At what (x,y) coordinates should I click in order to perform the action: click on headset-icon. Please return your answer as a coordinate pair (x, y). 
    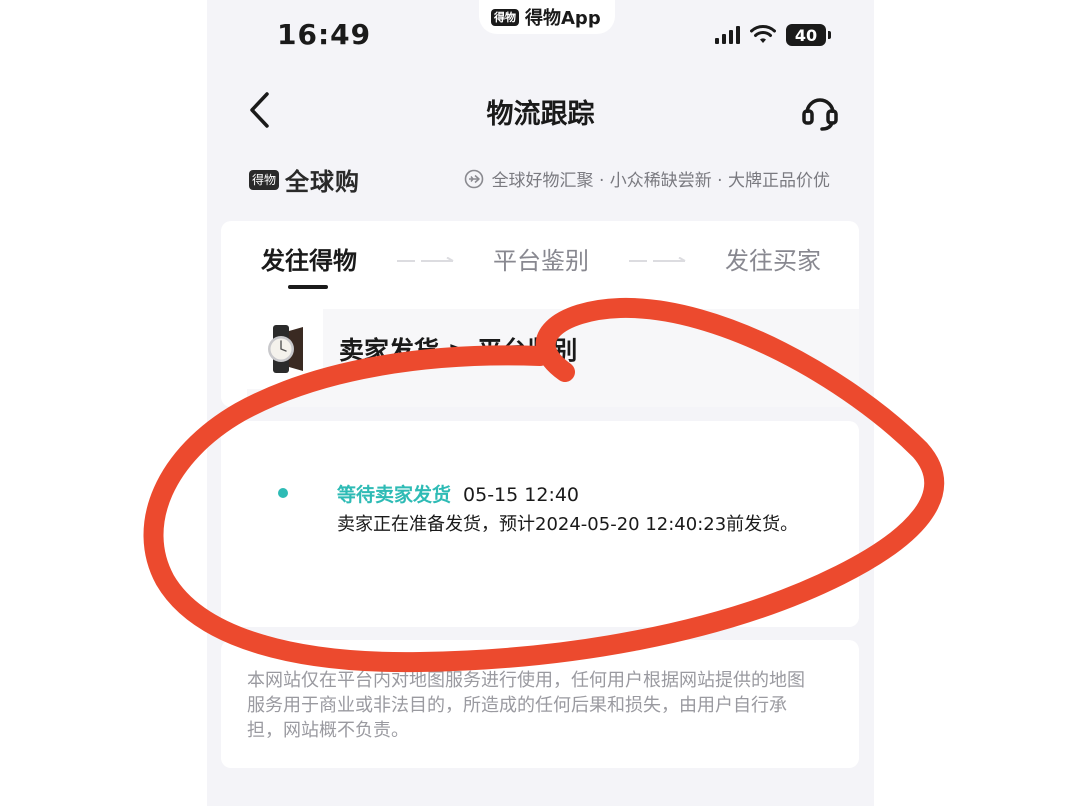
    Looking at the image, I should click on (820, 114).